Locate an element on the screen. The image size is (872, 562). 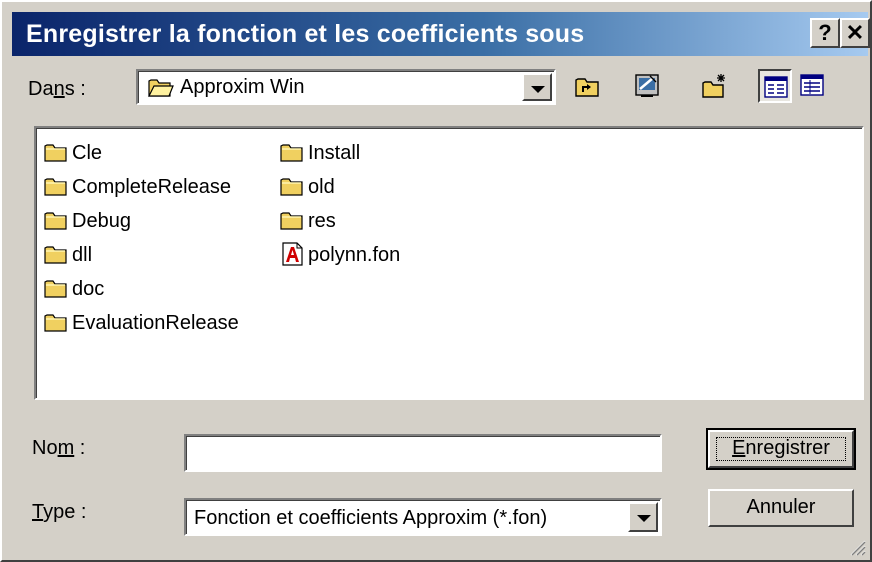
location-combobox: Approxim Win is located at coordinates (346, 87).